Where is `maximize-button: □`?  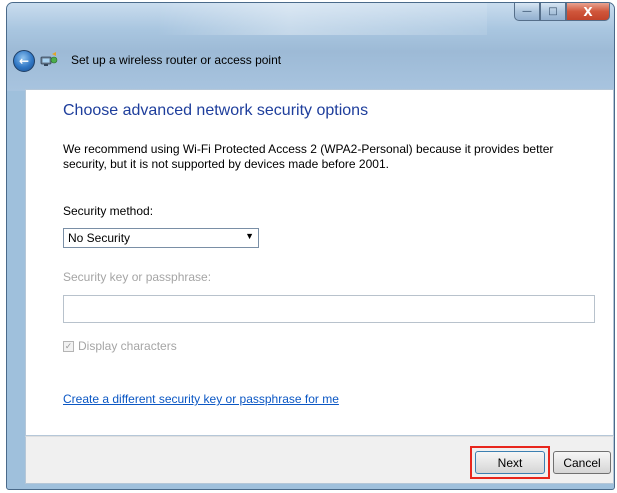
maximize-button: □ is located at coordinates (553, 12).